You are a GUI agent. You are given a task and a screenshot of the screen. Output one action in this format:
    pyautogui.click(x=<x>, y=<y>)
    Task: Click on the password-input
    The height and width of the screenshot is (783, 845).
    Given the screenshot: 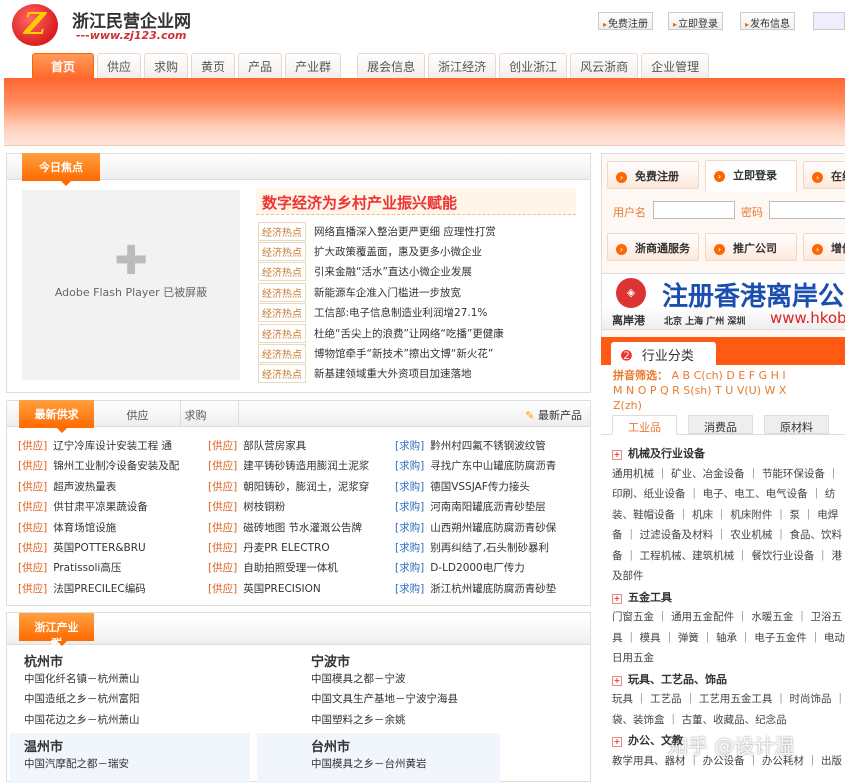 What is the action you would take?
    pyautogui.click(x=807, y=210)
    